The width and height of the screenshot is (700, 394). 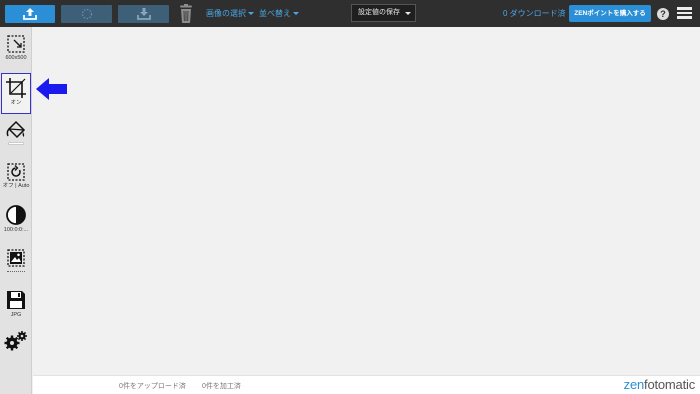 I want to click on trash-icon, so click(x=186, y=14).